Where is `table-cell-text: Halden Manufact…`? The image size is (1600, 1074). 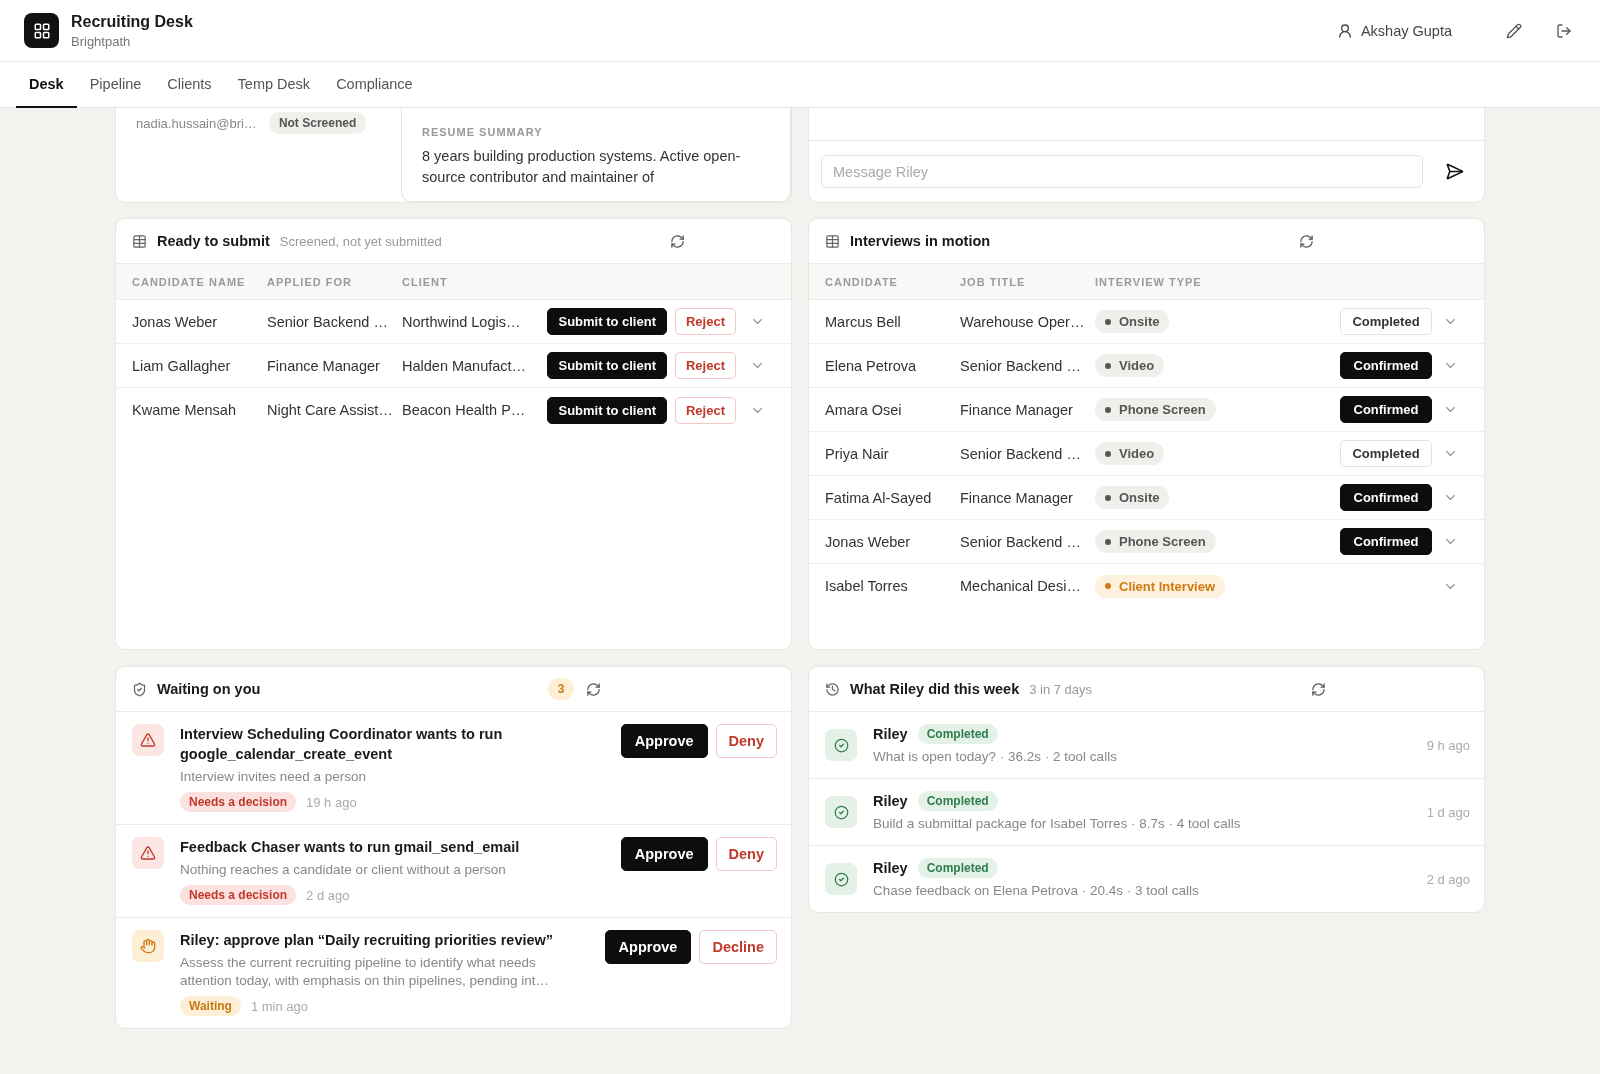 table-cell-text: Halden Manufact… is located at coordinates (465, 365).